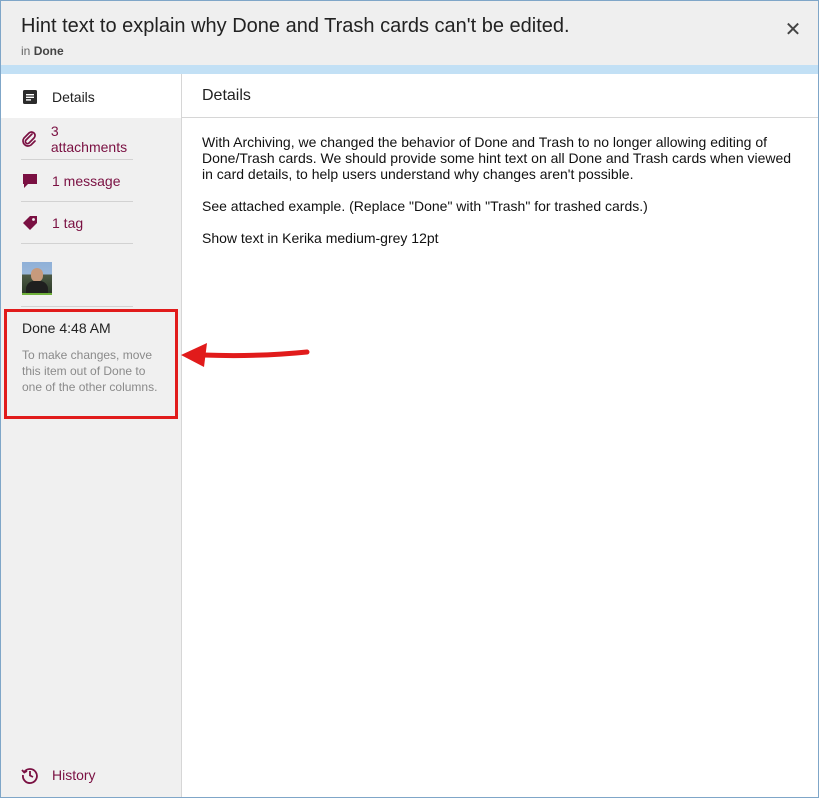  I want to click on annotation-highlight-box, so click(91, 364).